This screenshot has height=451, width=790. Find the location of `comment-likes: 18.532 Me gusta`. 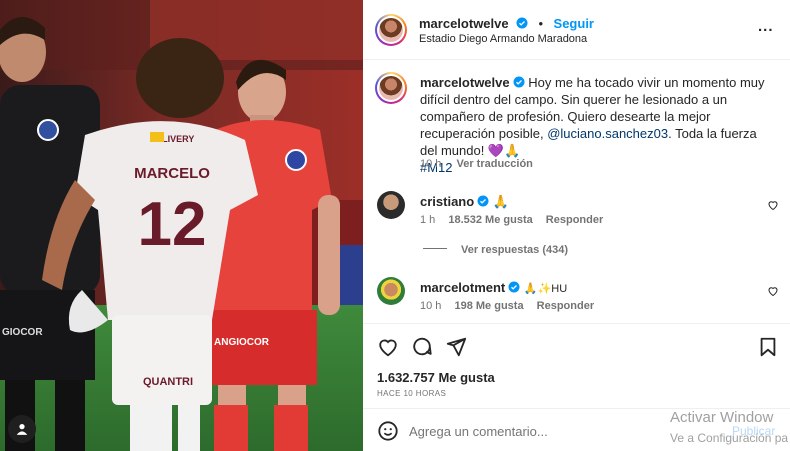

comment-likes: 18.532 Me gusta is located at coordinates (490, 220).